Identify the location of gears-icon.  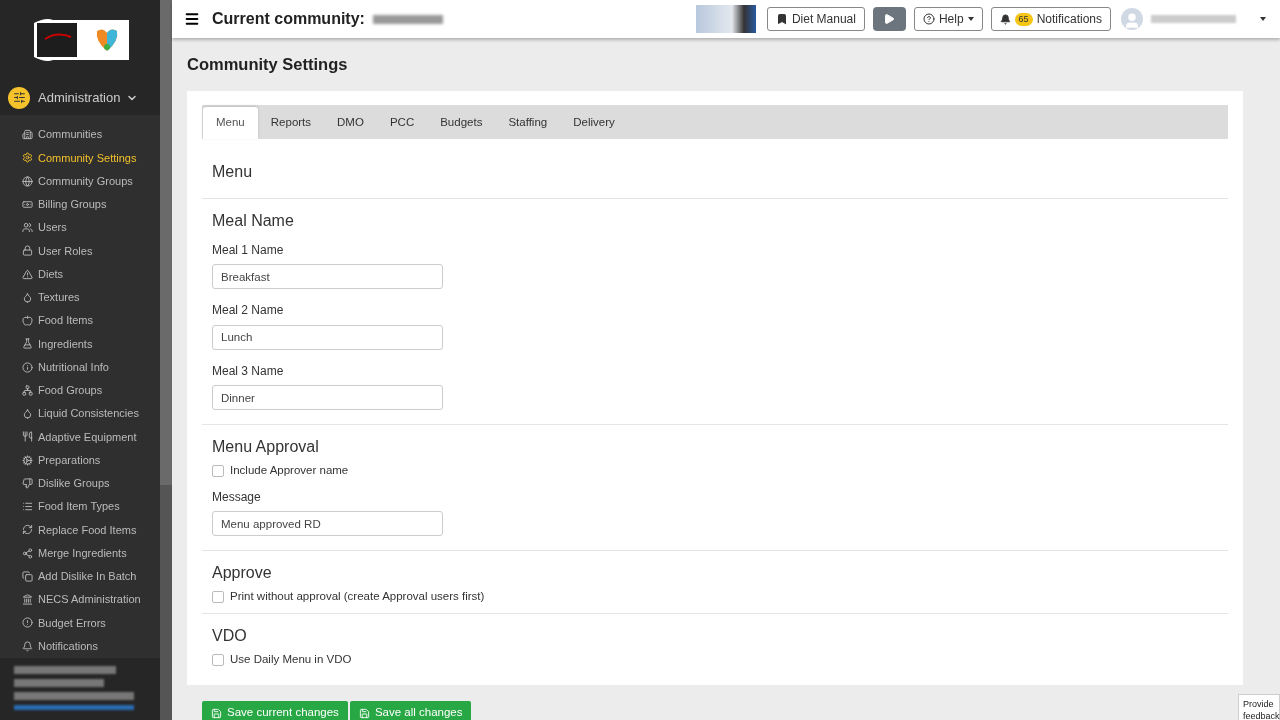
(27, 460).